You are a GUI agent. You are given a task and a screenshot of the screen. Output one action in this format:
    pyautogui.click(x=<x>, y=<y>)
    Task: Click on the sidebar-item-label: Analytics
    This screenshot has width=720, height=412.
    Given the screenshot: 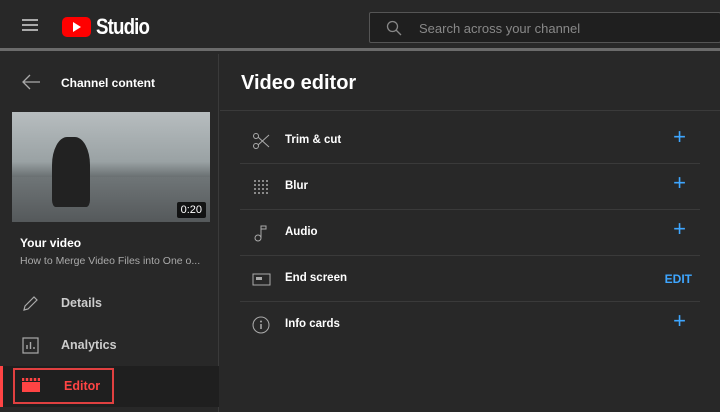 What is the action you would take?
    pyautogui.click(x=89, y=345)
    